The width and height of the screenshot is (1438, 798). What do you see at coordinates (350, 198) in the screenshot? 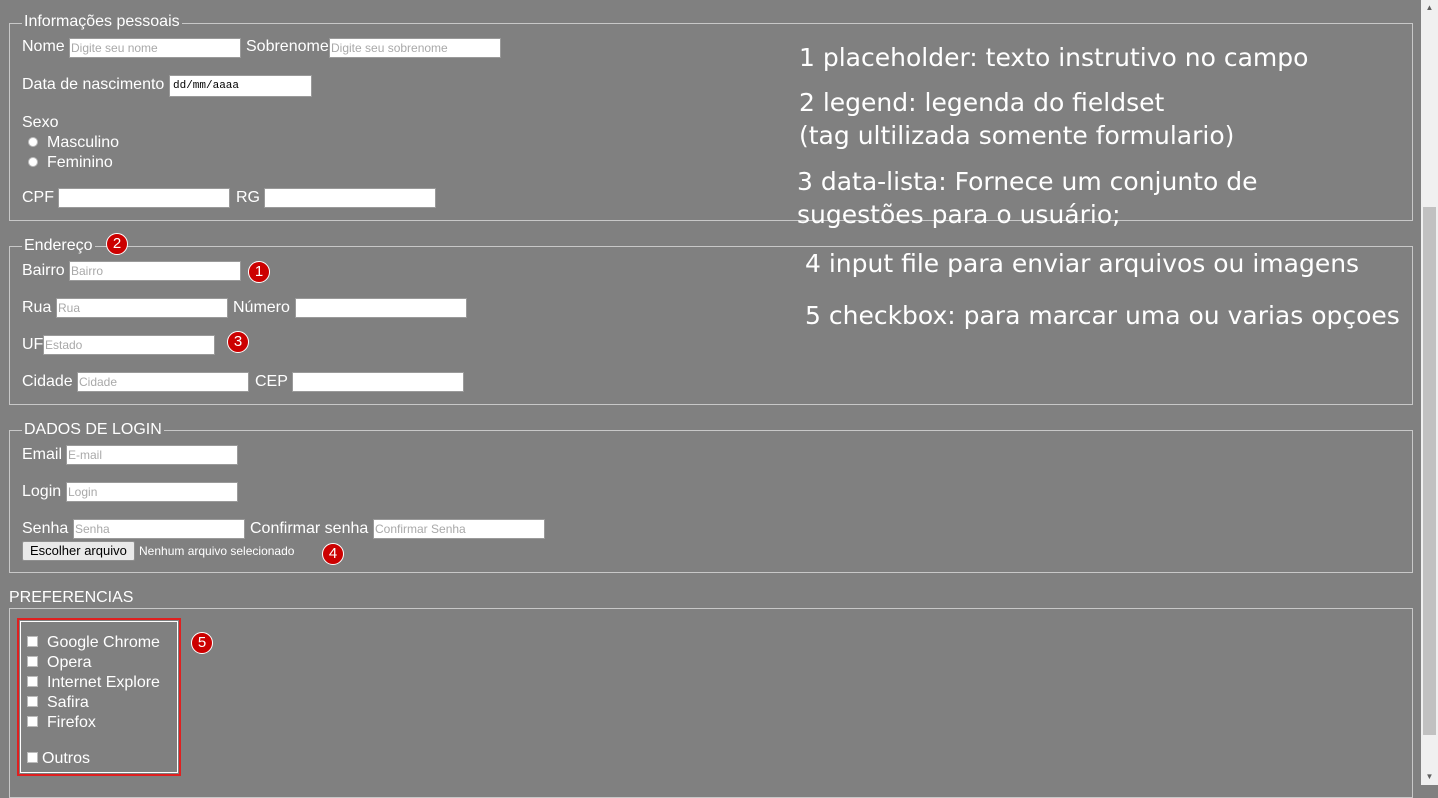
I see `rg-input` at bounding box center [350, 198].